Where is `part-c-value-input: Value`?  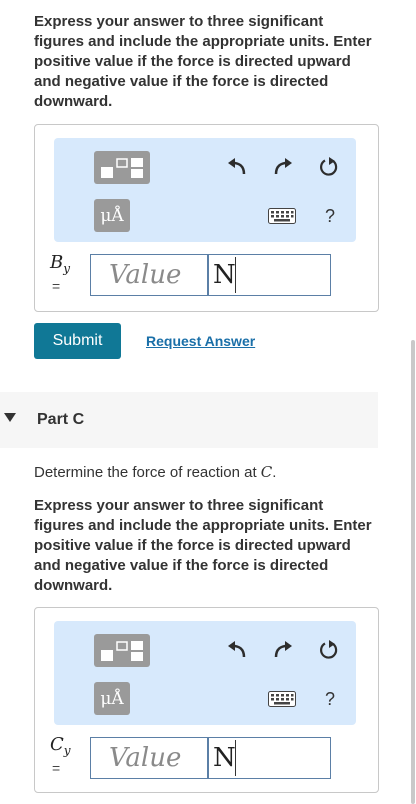 part-c-value-input: Value is located at coordinates (149, 758).